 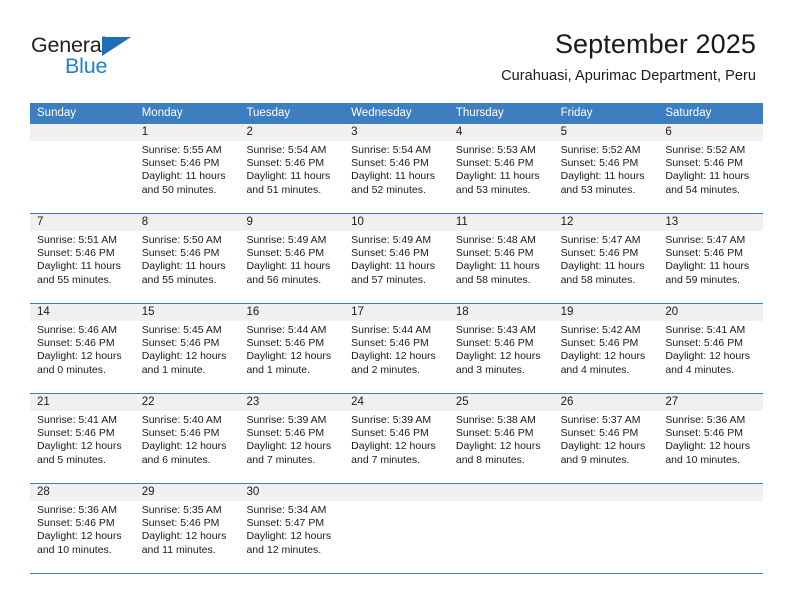 What do you see at coordinates (111, 58) in the screenshot?
I see `generalblue-logo: General Blue` at bounding box center [111, 58].